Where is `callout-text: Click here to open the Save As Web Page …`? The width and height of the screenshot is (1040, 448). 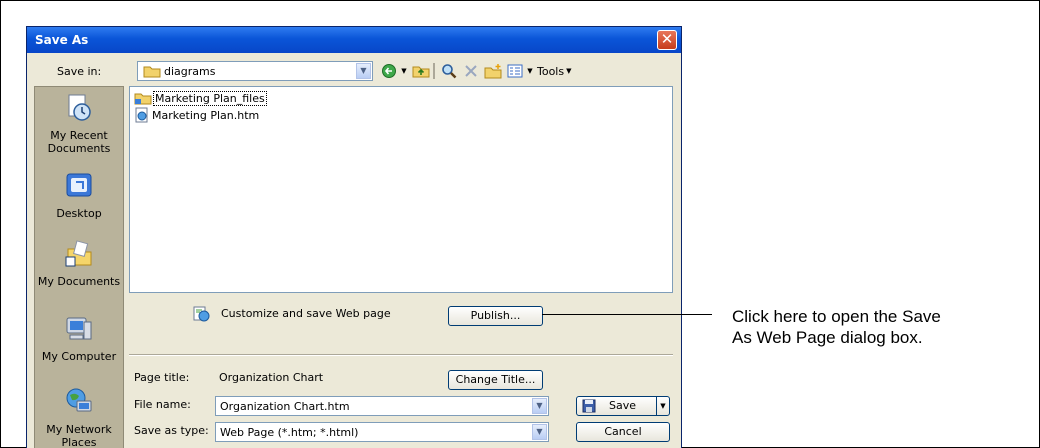
callout-text: Click here to open the Save As Web Page … is located at coordinates (836, 327).